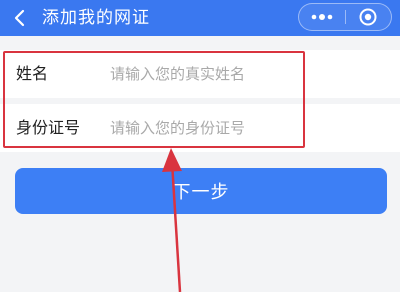  Describe the element at coordinates (32, 73) in the screenshot. I see `name-label: 姓名` at that location.